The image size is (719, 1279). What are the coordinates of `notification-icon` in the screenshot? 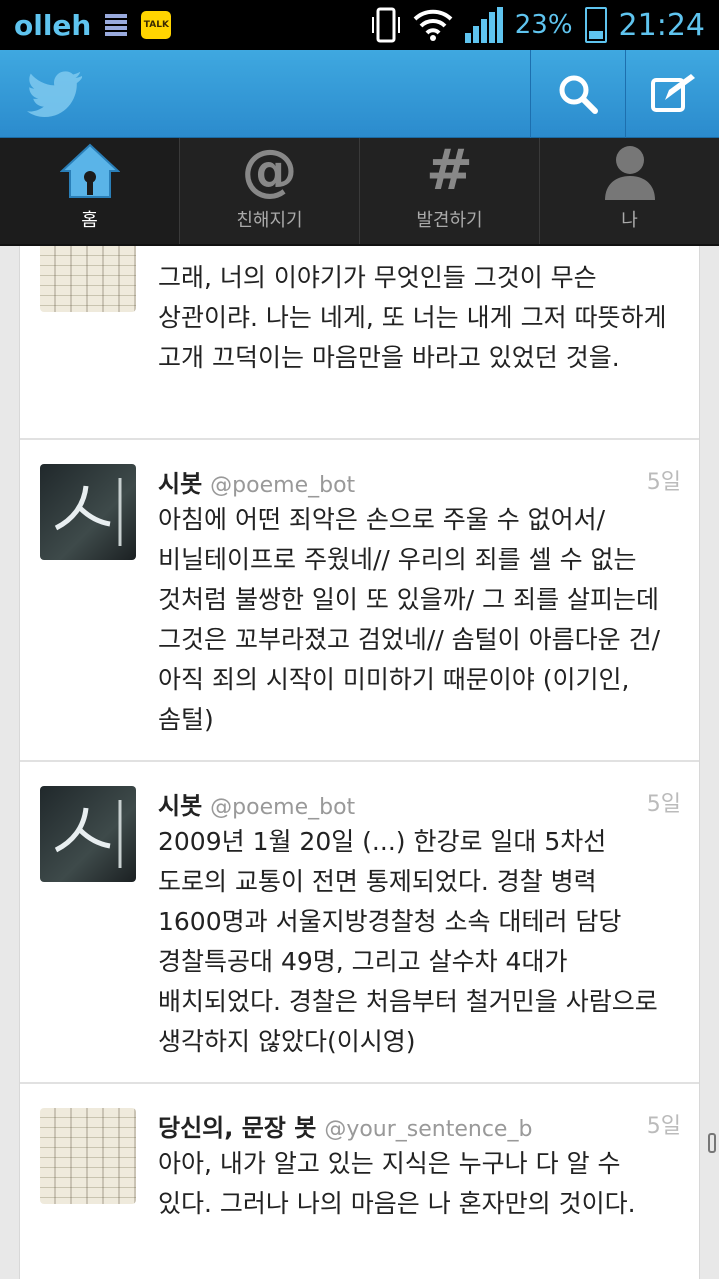 It's located at (116, 25).